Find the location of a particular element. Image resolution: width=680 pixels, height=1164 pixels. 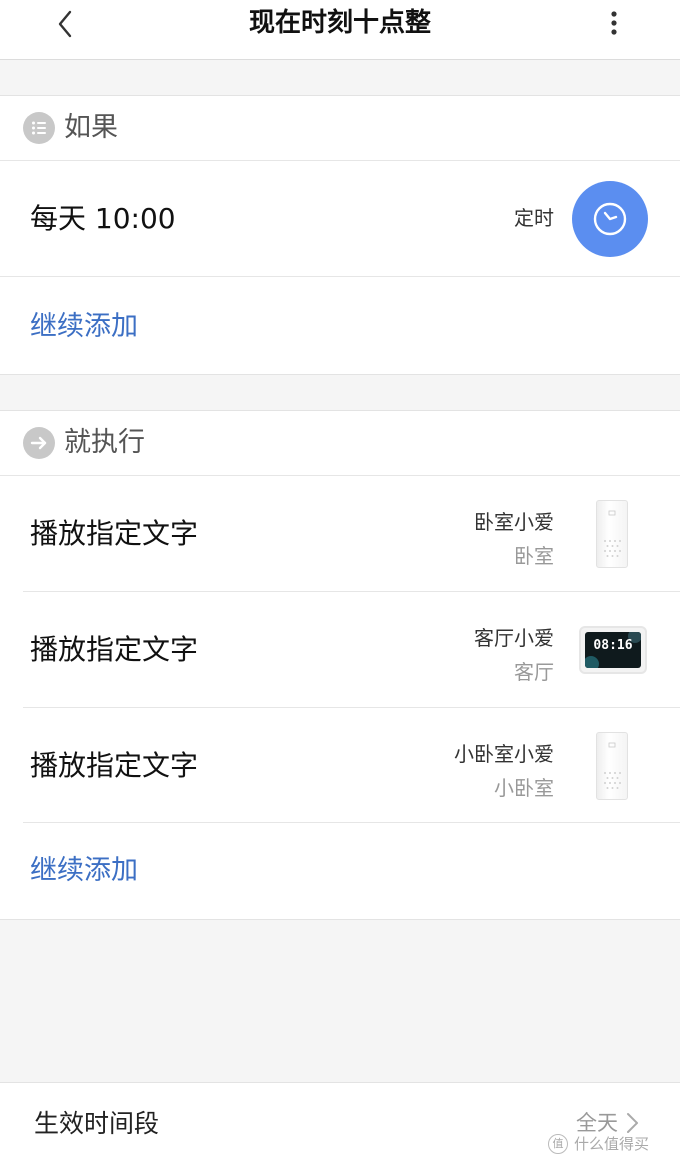

device-screen-time: 08:16 is located at coordinates (613, 645).